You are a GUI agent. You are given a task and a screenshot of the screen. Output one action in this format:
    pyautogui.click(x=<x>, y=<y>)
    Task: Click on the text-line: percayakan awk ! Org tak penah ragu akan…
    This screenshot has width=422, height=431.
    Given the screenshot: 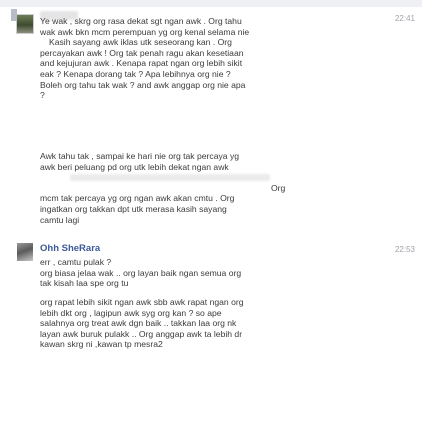 What is the action you would take?
    pyautogui.click(x=142, y=52)
    